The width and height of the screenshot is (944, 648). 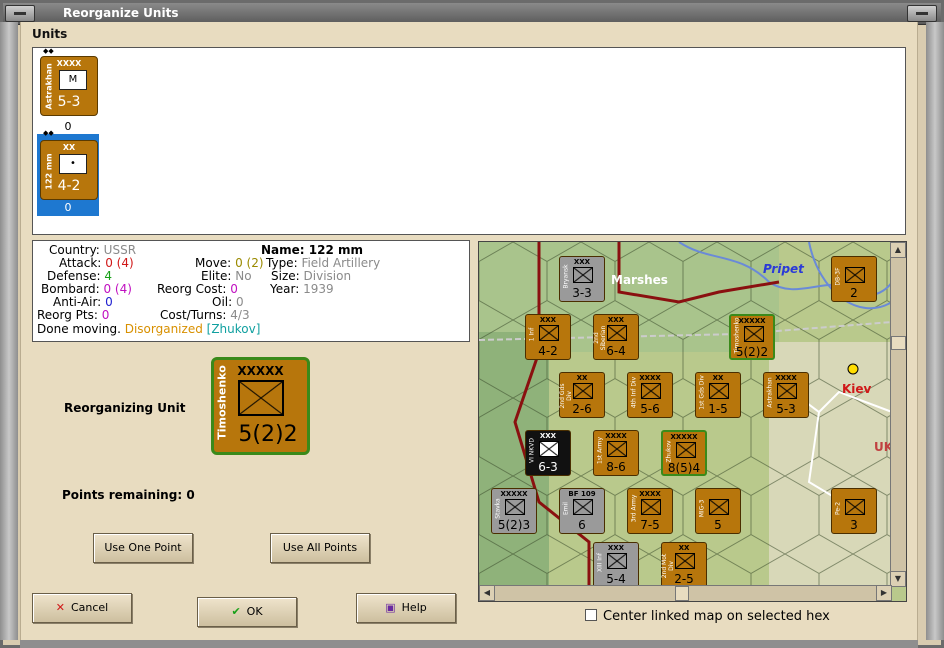 What do you see at coordinates (718, 395) in the screenshot?
I see `map-counter-1-5: XX 1st Gds Div 1-5` at bounding box center [718, 395].